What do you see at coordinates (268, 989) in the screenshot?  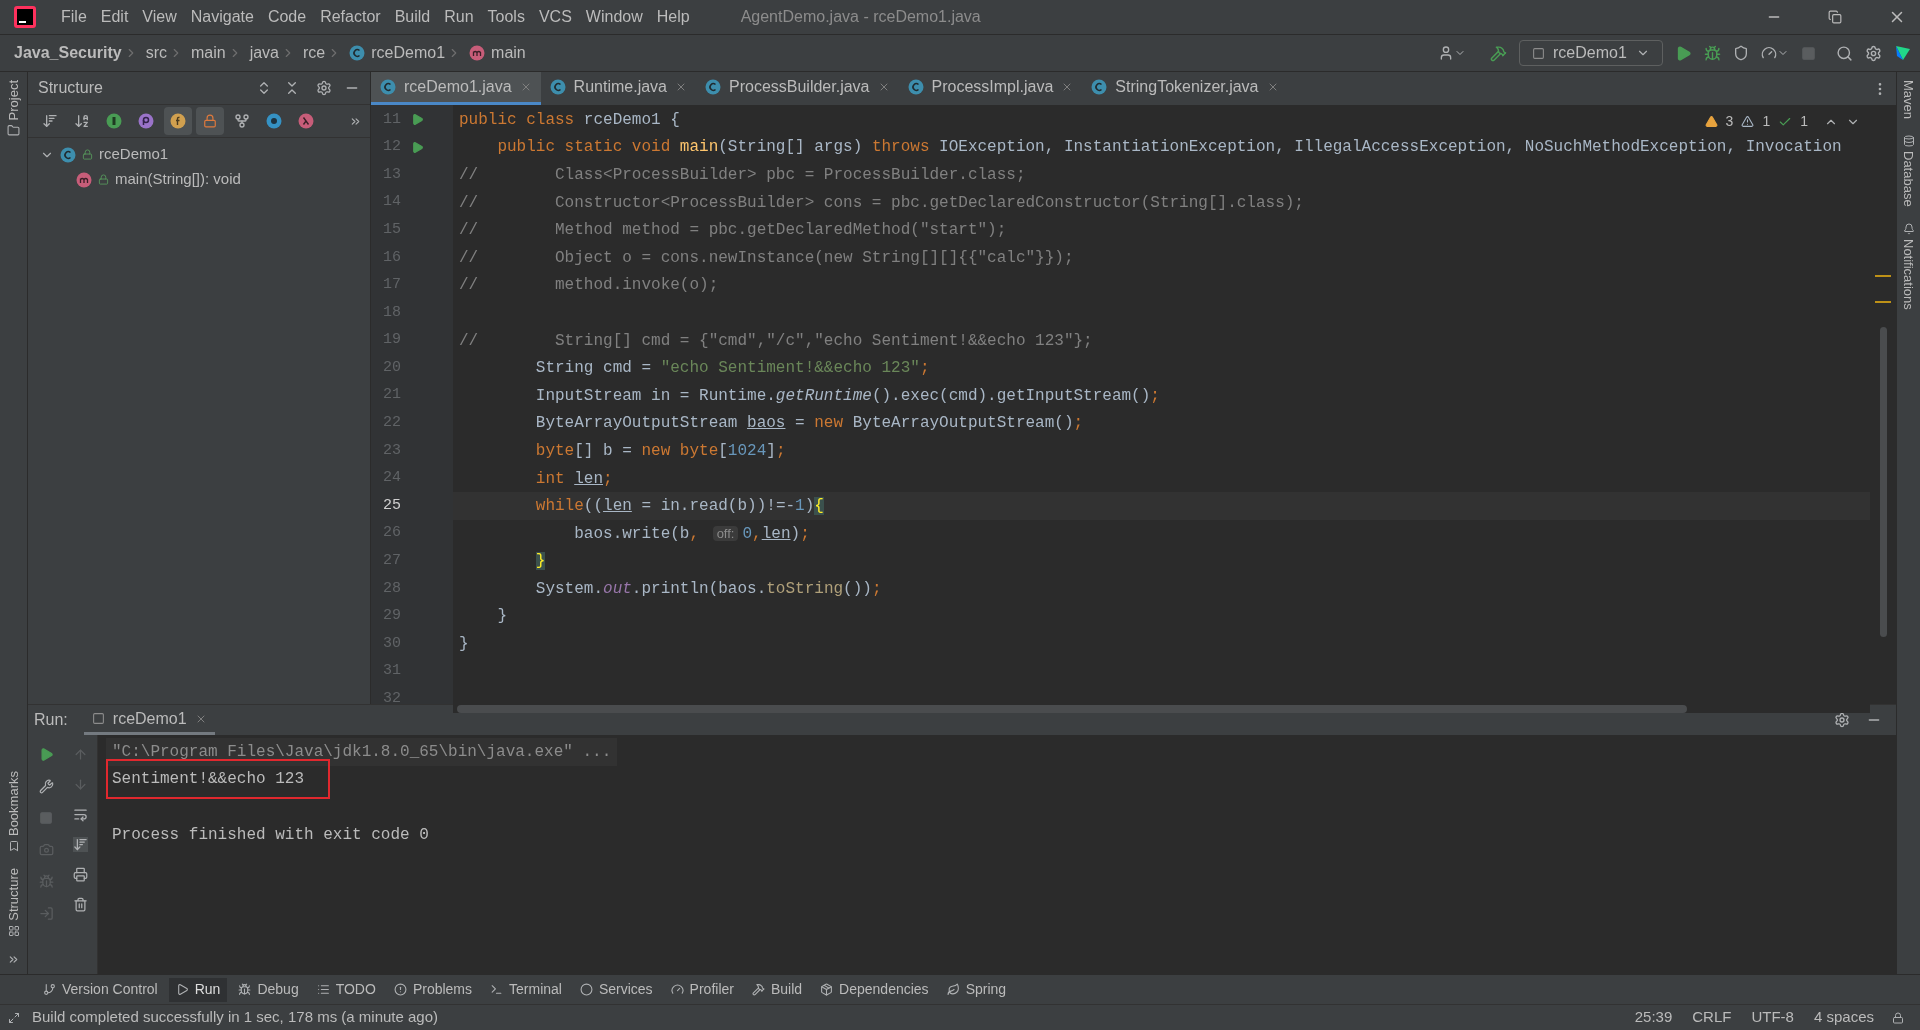 I see `tool-window-tab: Debug` at bounding box center [268, 989].